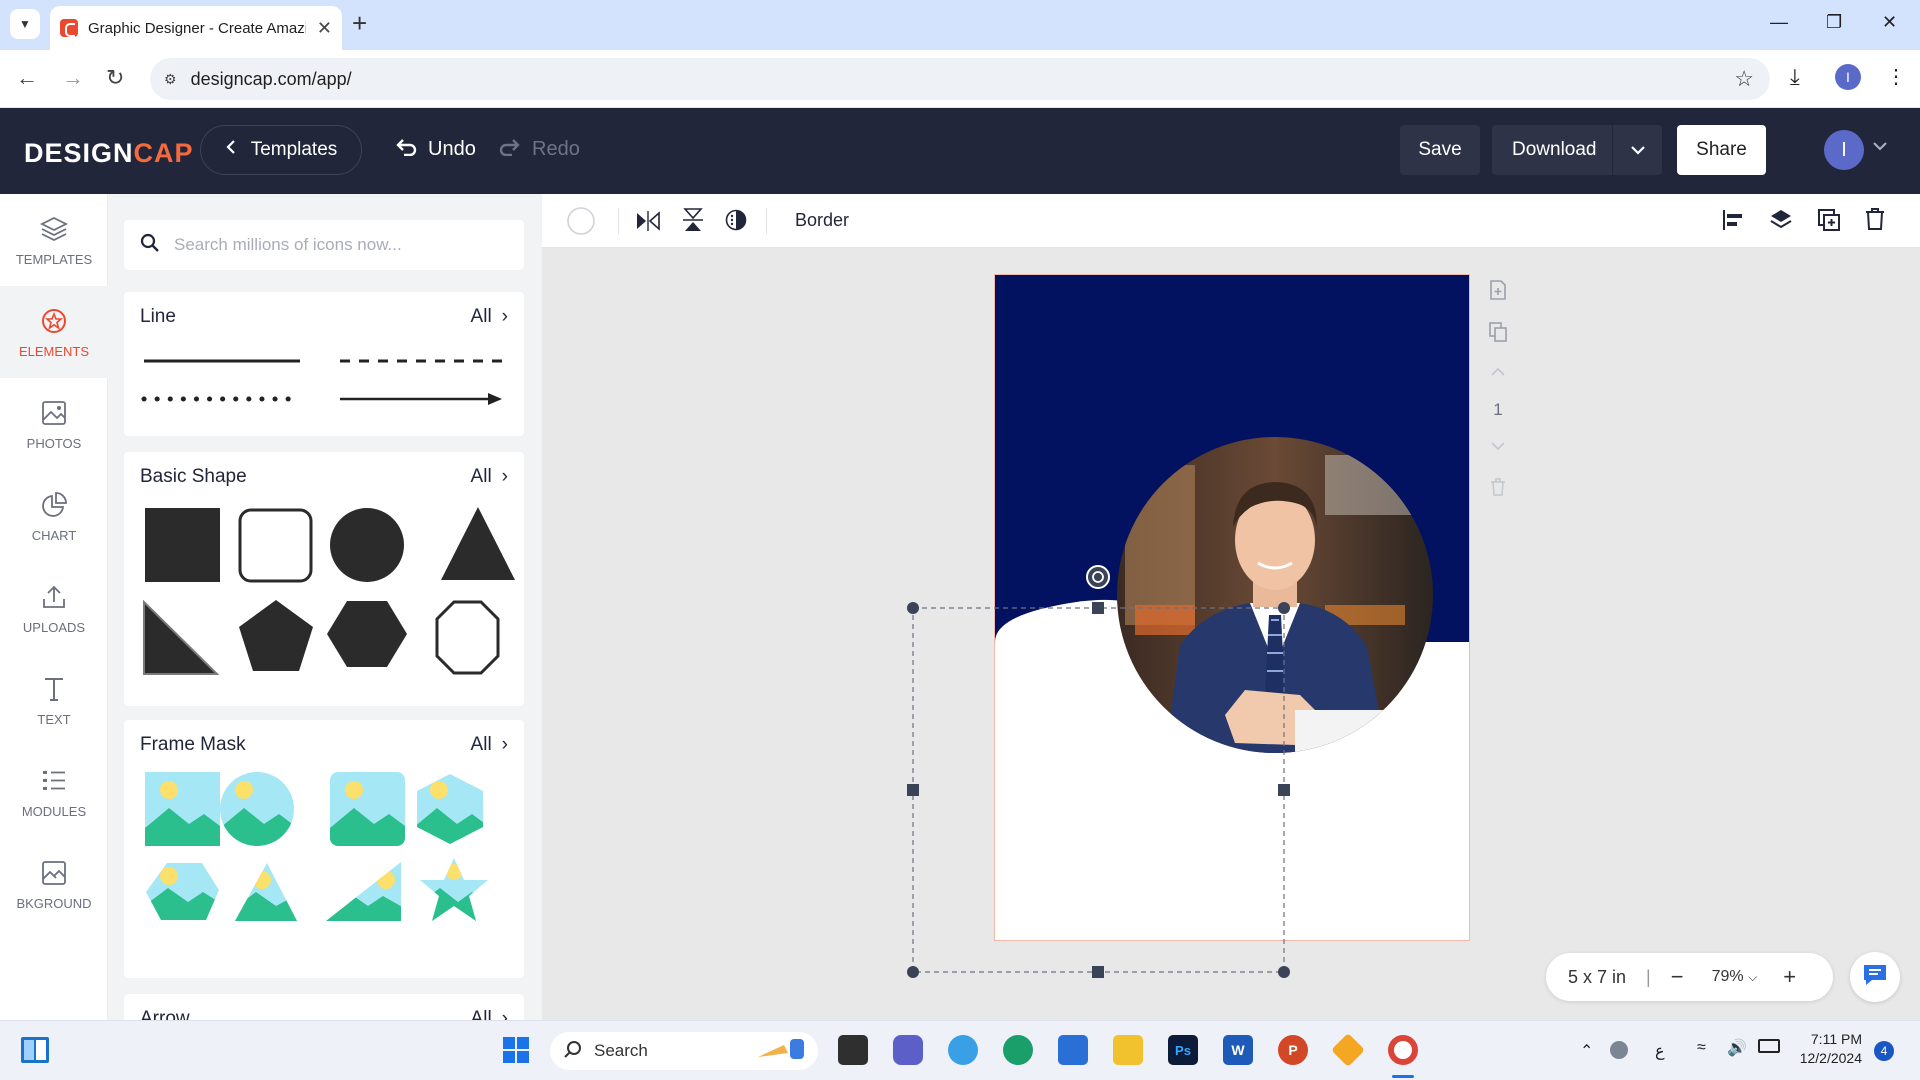 The height and width of the screenshot is (1080, 1920). What do you see at coordinates (1735, 977) in the screenshot?
I see `zoom-level-select: 79% ⌵` at bounding box center [1735, 977].